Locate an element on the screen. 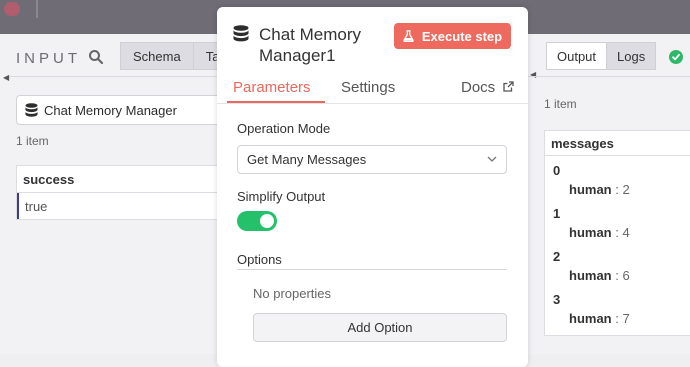 This screenshot has width=690, height=367. options-label: Options is located at coordinates (259, 259).